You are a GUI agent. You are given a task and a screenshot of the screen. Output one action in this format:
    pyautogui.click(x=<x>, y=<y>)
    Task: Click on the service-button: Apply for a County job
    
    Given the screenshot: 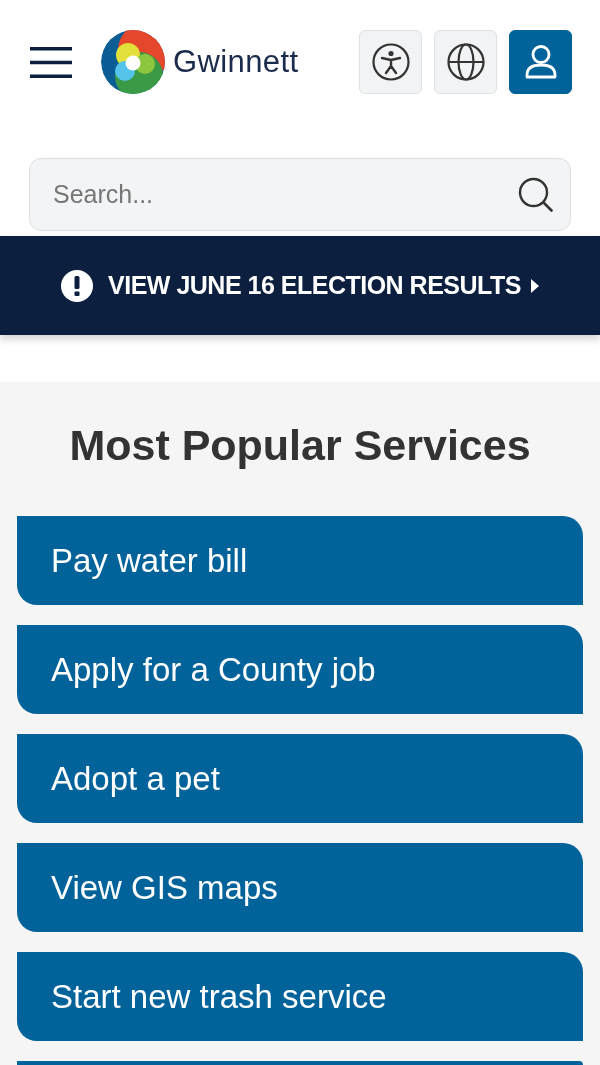 What is the action you would take?
    pyautogui.click(x=300, y=669)
    